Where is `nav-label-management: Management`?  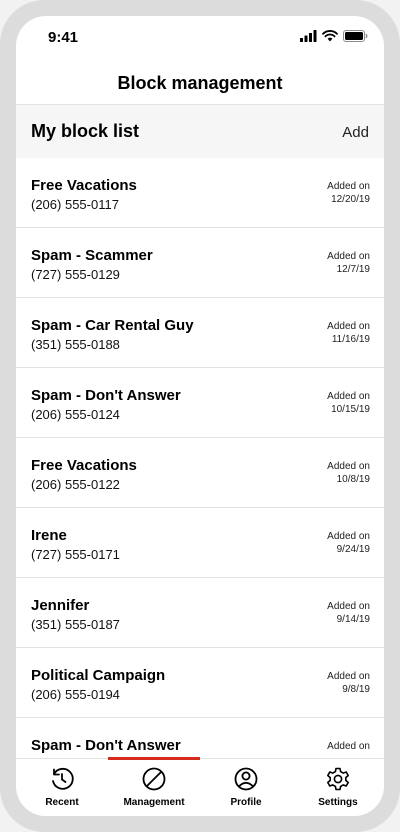 nav-label-management: Management is located at coordinates (154, 802).